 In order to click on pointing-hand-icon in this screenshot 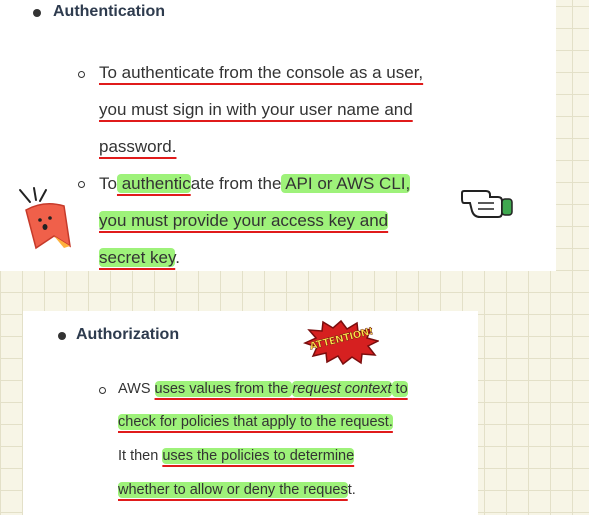, I will do `click(487, 204)`.